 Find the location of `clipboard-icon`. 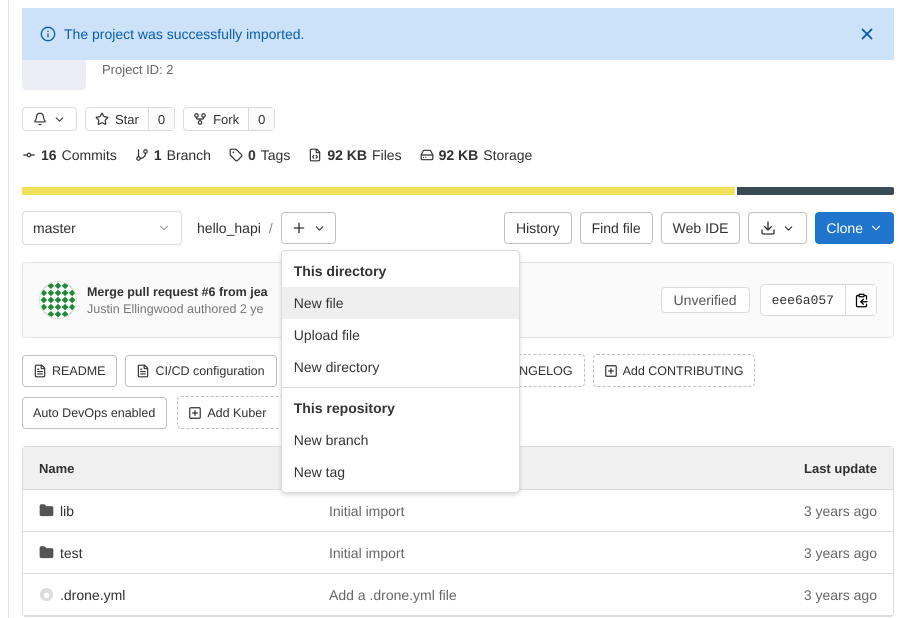

clipboard-icon is located at coordinates (861, 300).